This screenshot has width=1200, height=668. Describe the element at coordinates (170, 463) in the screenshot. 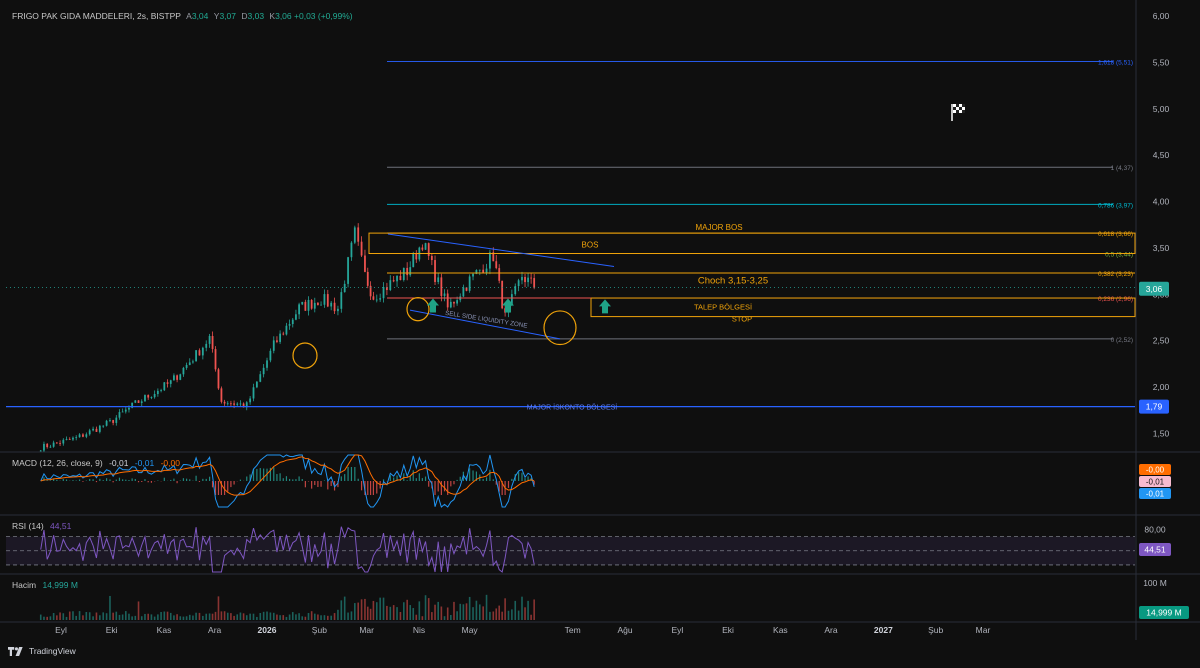

I see `macd-value-3: -0,00` at that location.